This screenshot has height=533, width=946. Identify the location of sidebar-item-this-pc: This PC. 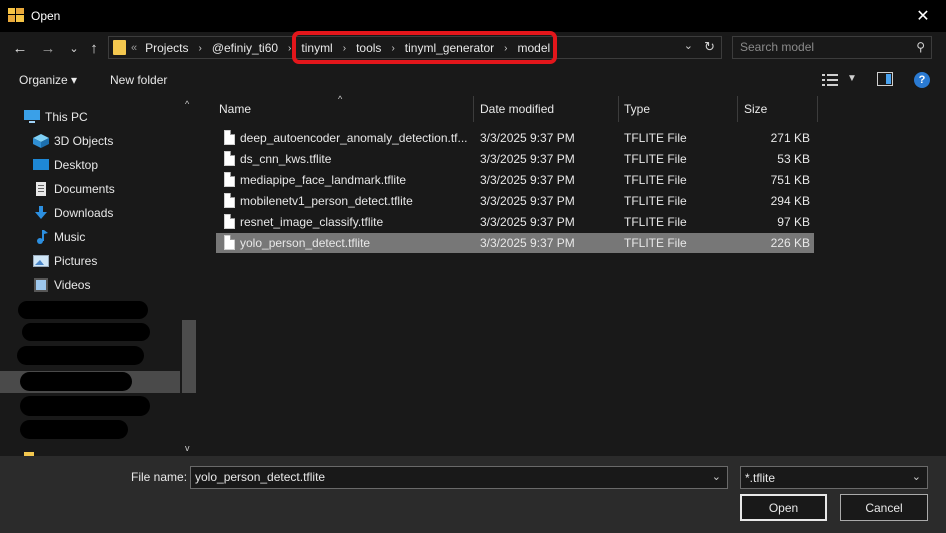
(56, 117).